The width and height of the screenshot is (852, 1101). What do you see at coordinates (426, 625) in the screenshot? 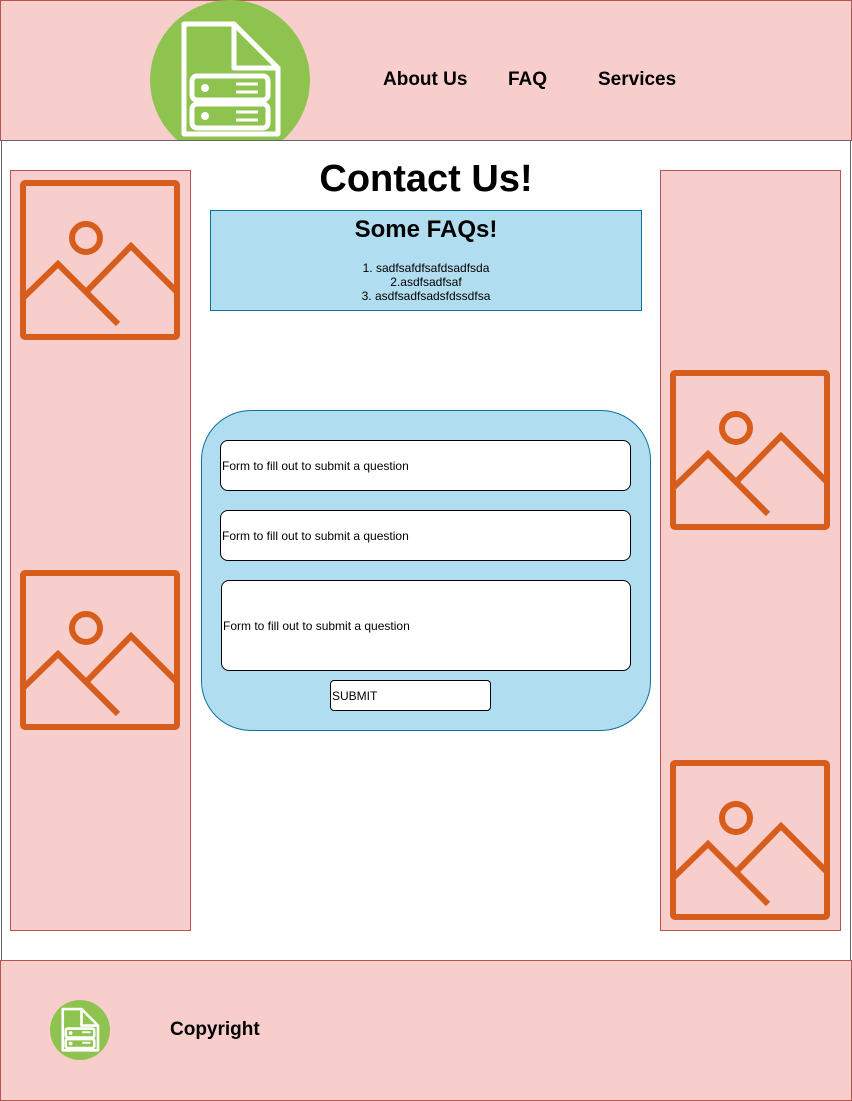
I see `question-field-3: Form to fill out to submit a question` at bounding box center [426, 625].